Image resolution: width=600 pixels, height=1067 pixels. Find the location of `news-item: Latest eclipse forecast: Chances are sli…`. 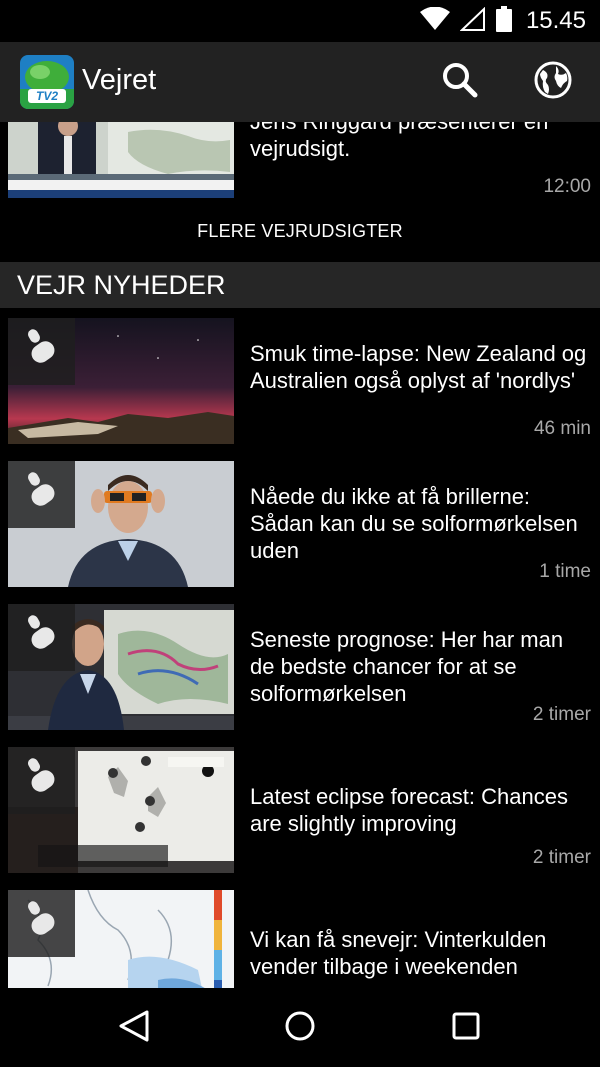

news-item: Latest eclipse forecast: Chances are sli… is located at coordinates (300, 810).